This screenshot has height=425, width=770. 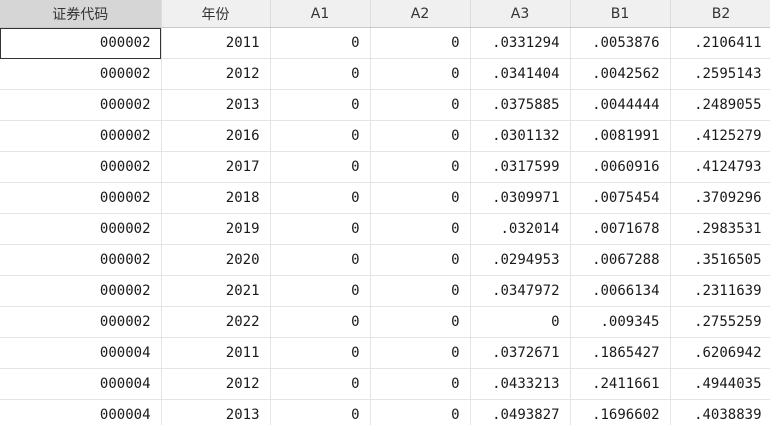 What do you see at coordinates (720, 136) in the screenshot?
I see `table-cell: .4125279` at bounding box center [720, 136].